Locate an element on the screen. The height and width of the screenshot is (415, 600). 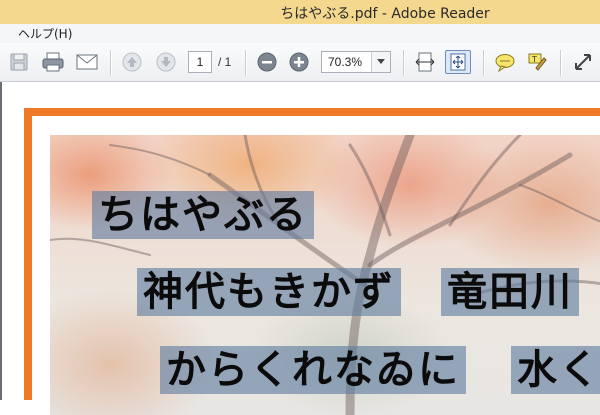
fit-width-icon is located at coordinates (425, 62).